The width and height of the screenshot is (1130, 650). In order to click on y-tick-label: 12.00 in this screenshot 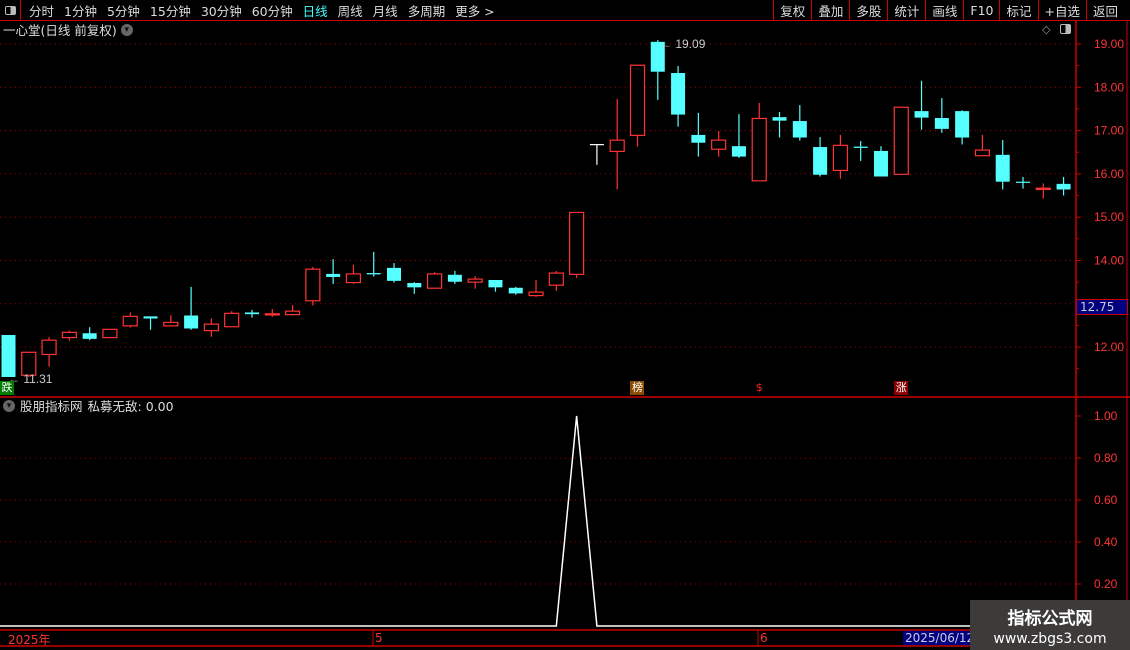, I will do `click(1109, 347)`.